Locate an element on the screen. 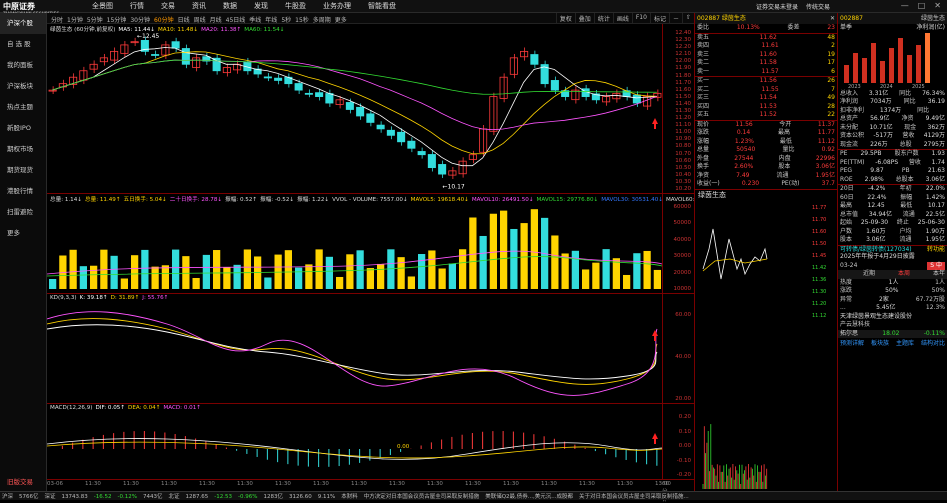  toolbar-btn-1: 叠加 is located at coordinates (584, 18).